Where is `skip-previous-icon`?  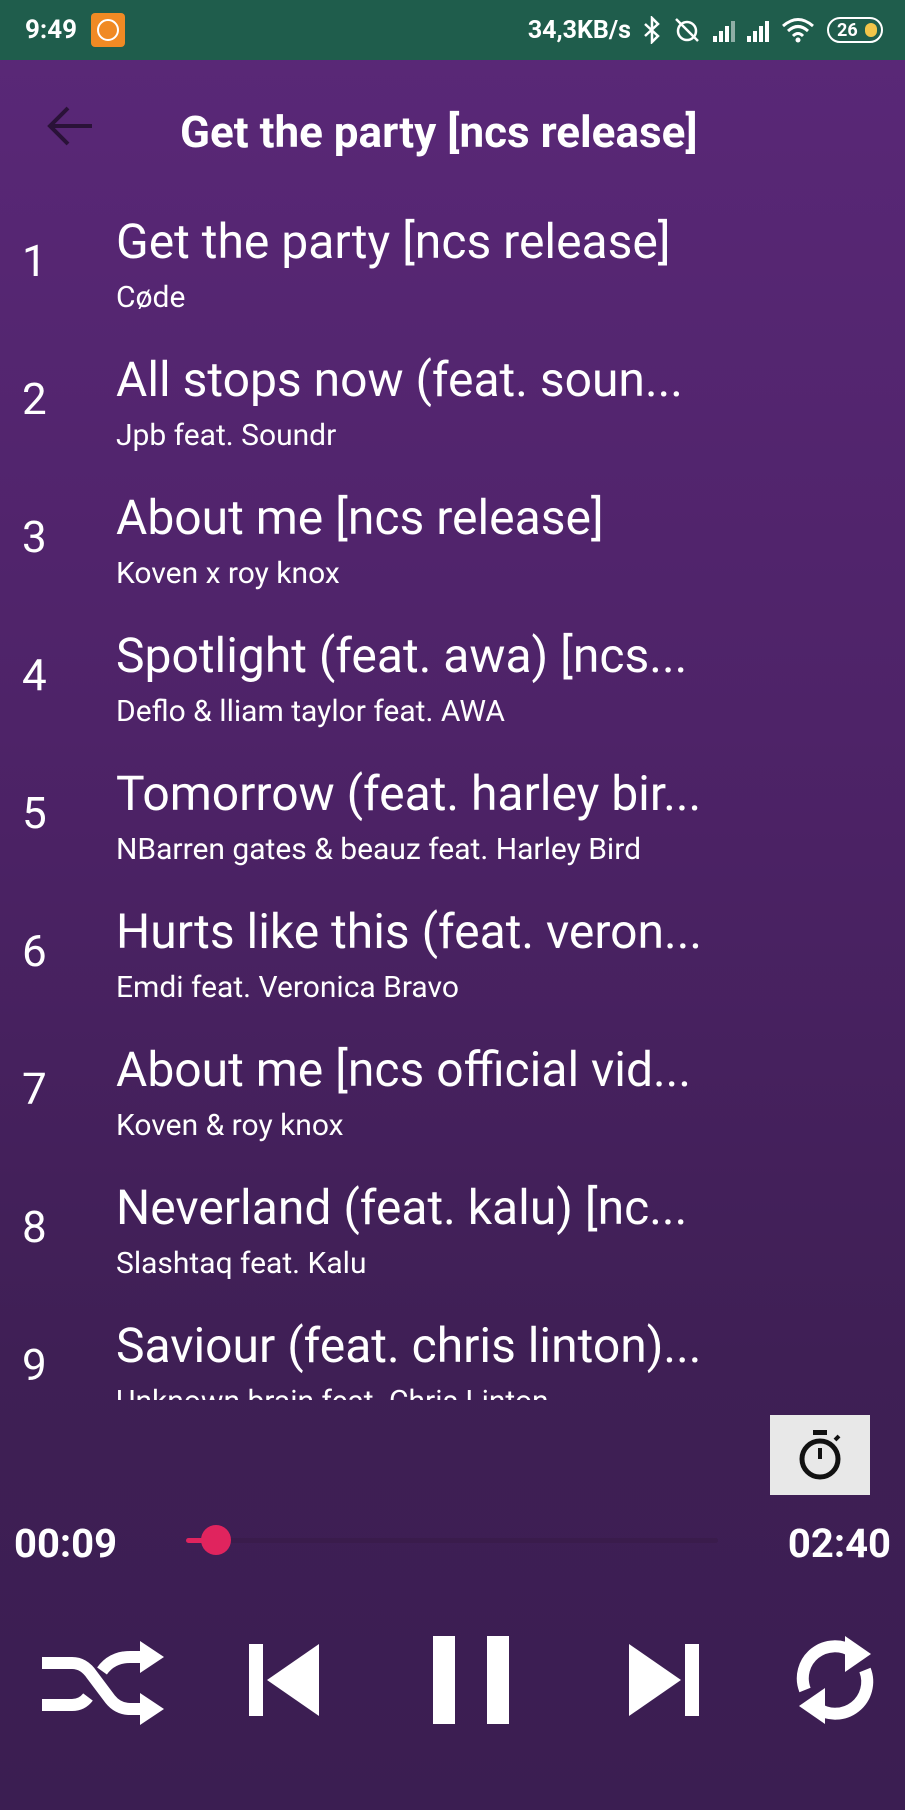
skip-previous-icon is located at coordinates (284, 1680).